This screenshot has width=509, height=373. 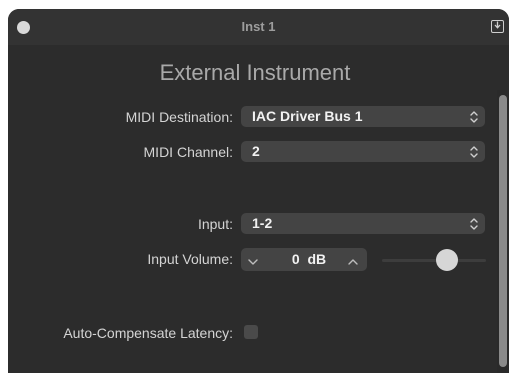 What do you see at coordinates (497, 26) in the screenshot?
I see `download-icon` at bounding box center [497, 26].